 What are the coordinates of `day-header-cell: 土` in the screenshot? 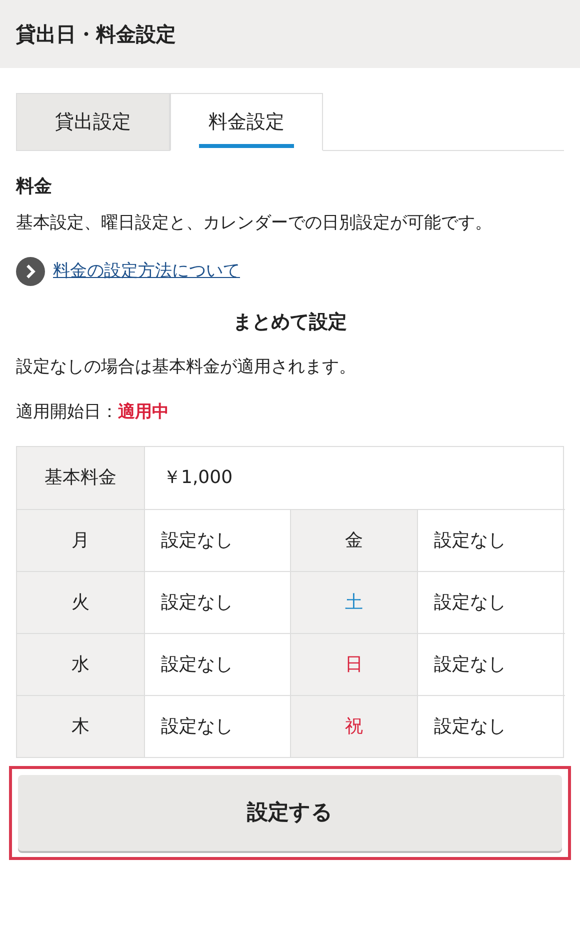 It's located at (354, 601).